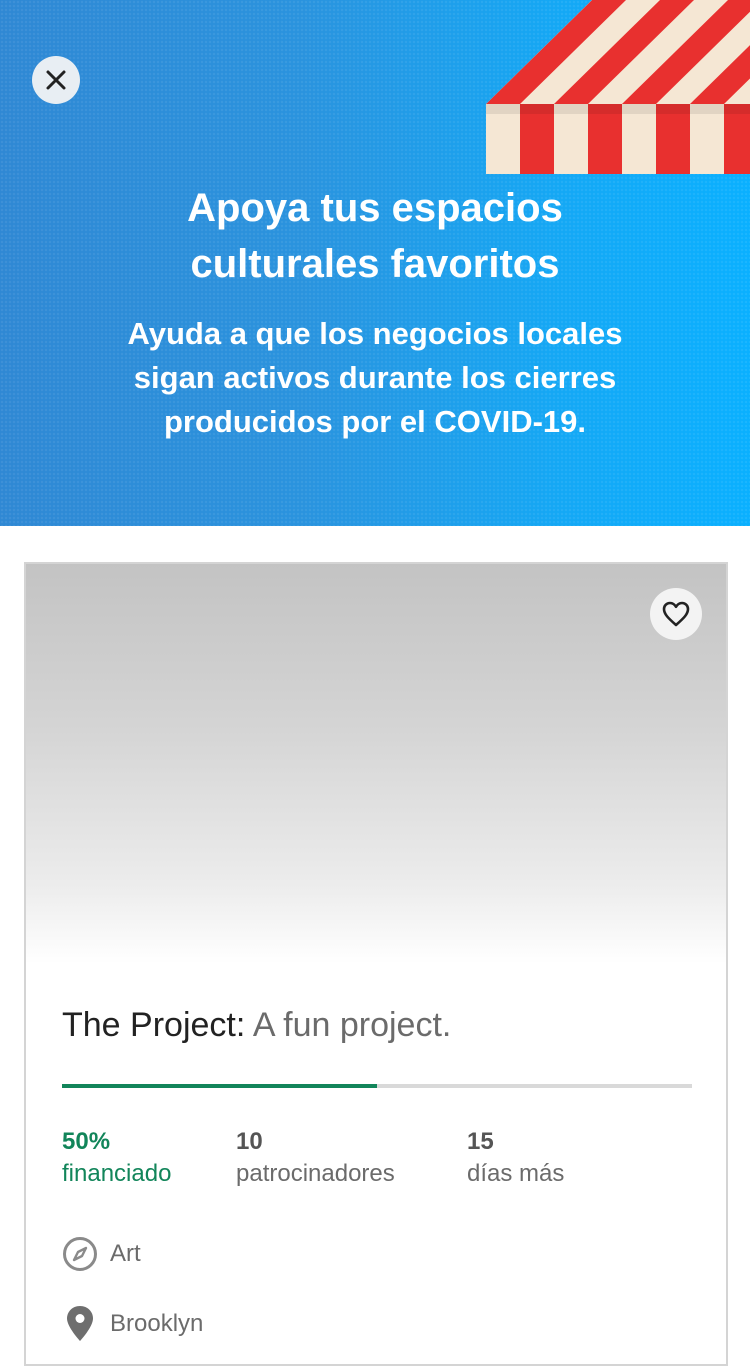  I want to click on stat-backers: 10 patrocinadores, so click(315, 1158).